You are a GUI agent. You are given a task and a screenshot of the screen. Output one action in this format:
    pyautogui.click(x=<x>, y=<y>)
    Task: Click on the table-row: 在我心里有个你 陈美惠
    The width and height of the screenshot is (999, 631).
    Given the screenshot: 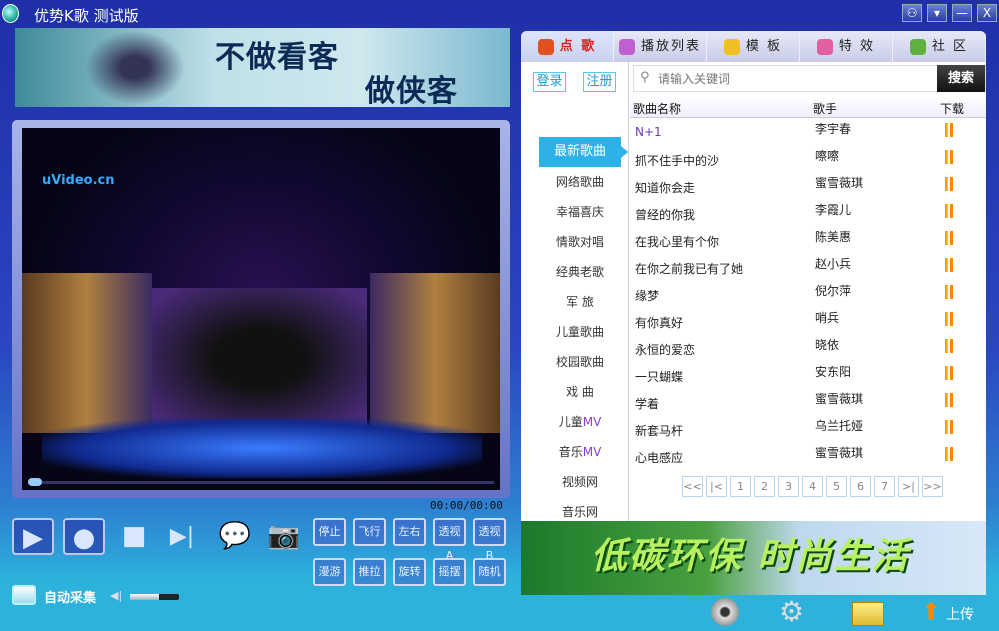 What is the action you would take?
    pyautogui.click(x=808, y=240)
    